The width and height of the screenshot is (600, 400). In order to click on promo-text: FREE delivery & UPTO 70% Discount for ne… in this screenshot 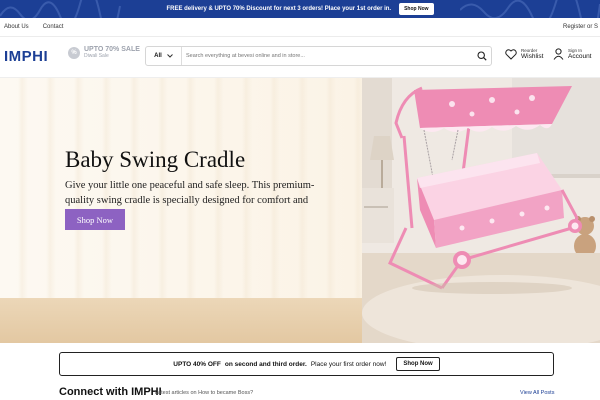, I will do `click(279, 9)`.